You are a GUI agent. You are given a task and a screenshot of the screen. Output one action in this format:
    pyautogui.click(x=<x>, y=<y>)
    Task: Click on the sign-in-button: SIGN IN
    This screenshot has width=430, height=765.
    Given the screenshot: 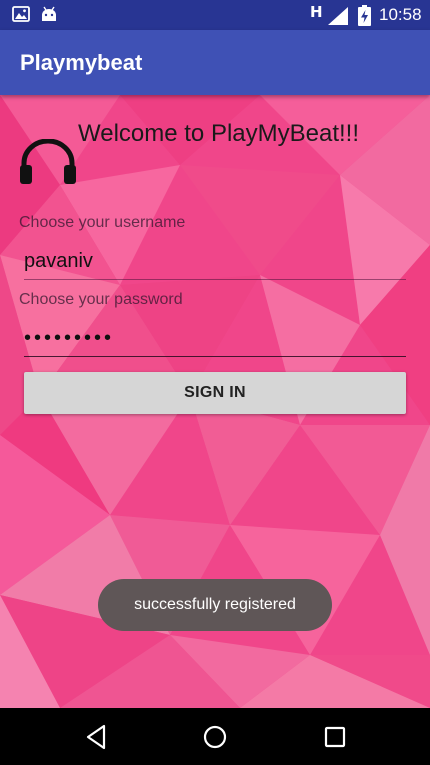 What is the action you would take?
    pyautogui.click(x=215, y=393)
    